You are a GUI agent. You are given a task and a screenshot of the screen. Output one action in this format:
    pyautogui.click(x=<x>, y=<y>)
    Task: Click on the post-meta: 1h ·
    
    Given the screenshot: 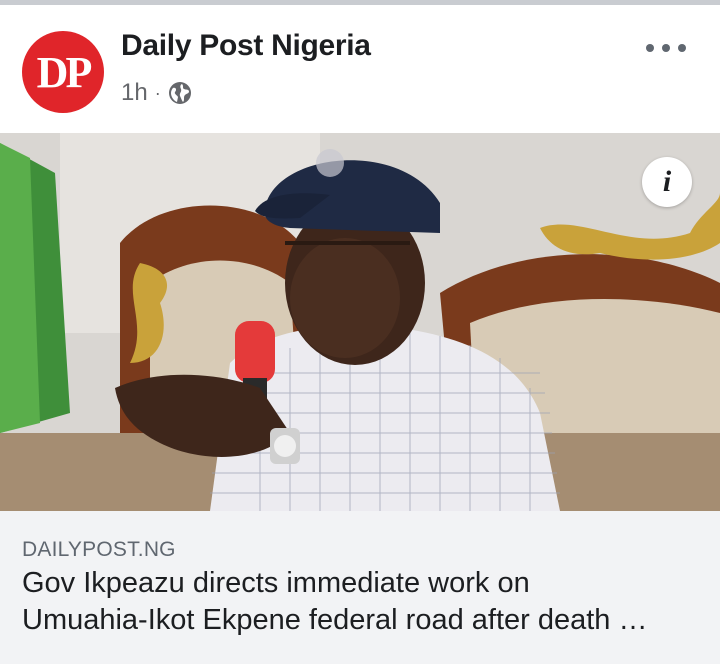 What is the action you would take?
    pyautogui.click(x=156, y=93)
    